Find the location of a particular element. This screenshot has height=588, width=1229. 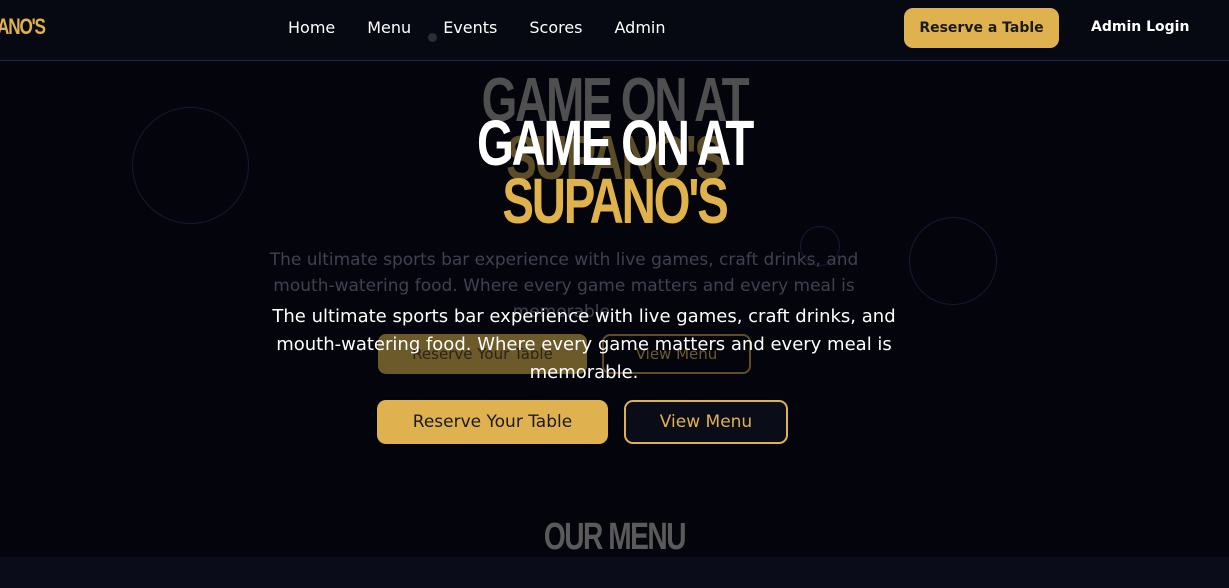

nav-link-scores: Scores is located at coordinates (555, 28).